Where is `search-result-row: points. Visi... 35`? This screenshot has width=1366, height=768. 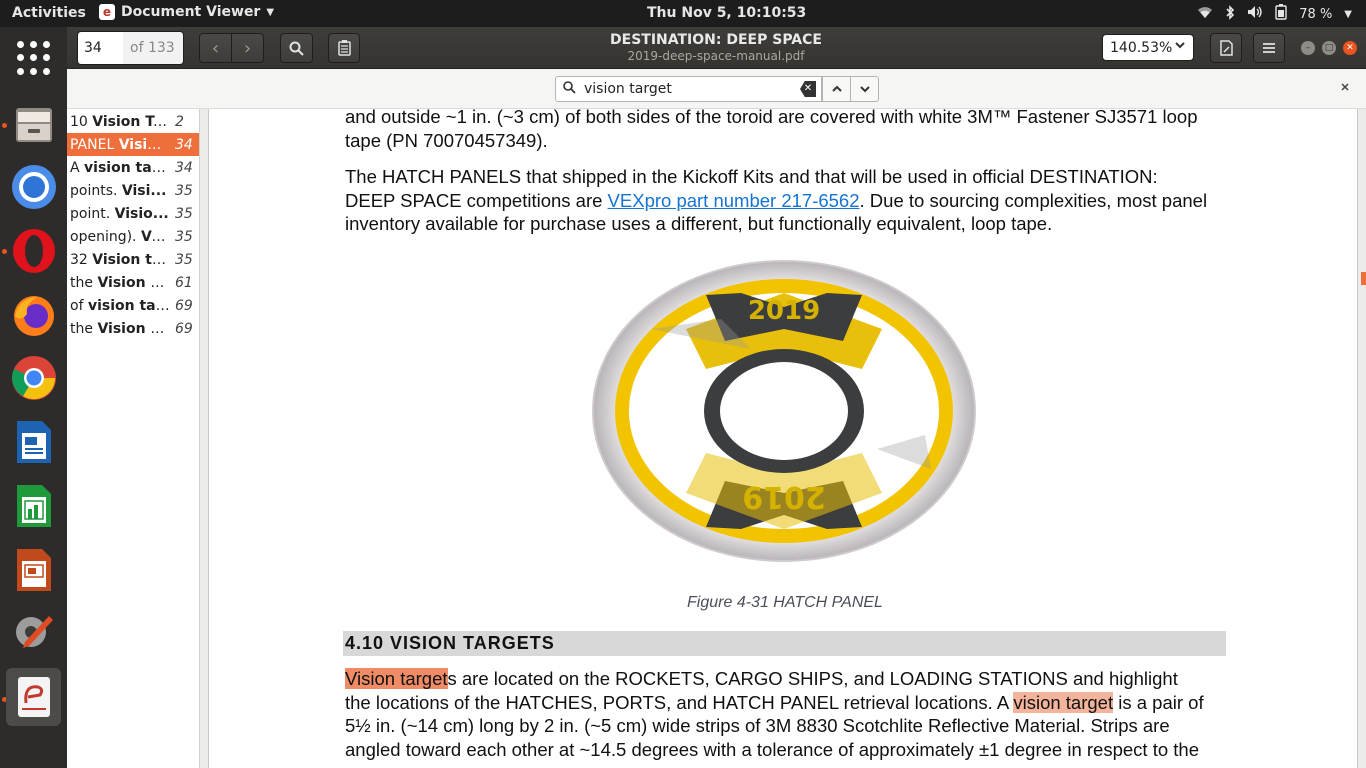 search-result-row: points. Visi... 35 is located at coordinates (133, 190).